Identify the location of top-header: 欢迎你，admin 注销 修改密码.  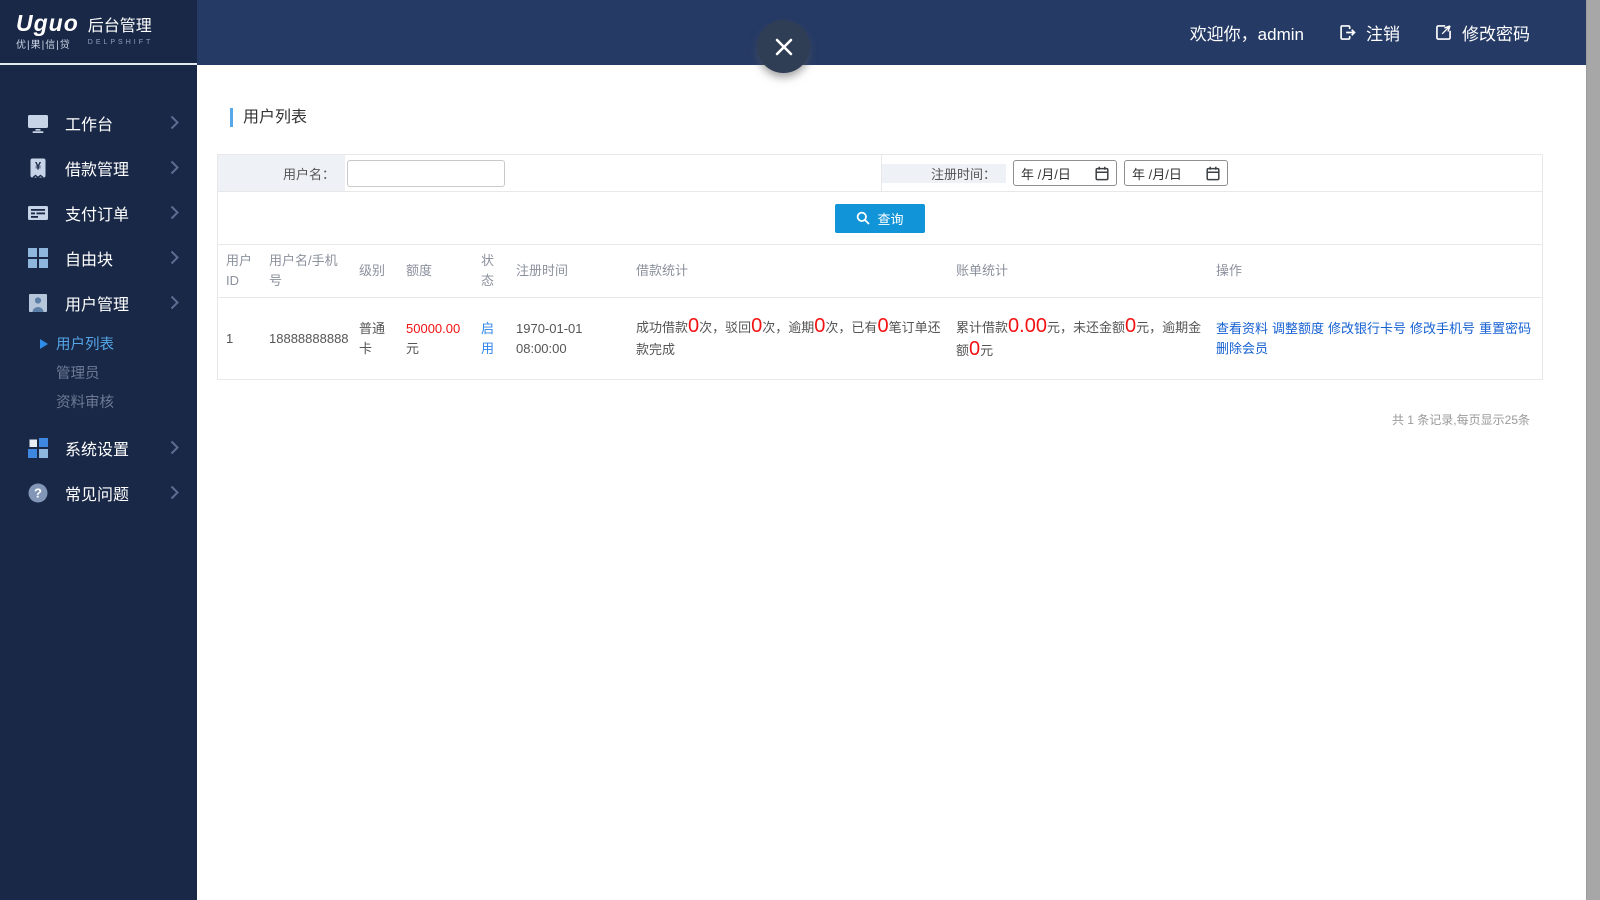
(891, 32).